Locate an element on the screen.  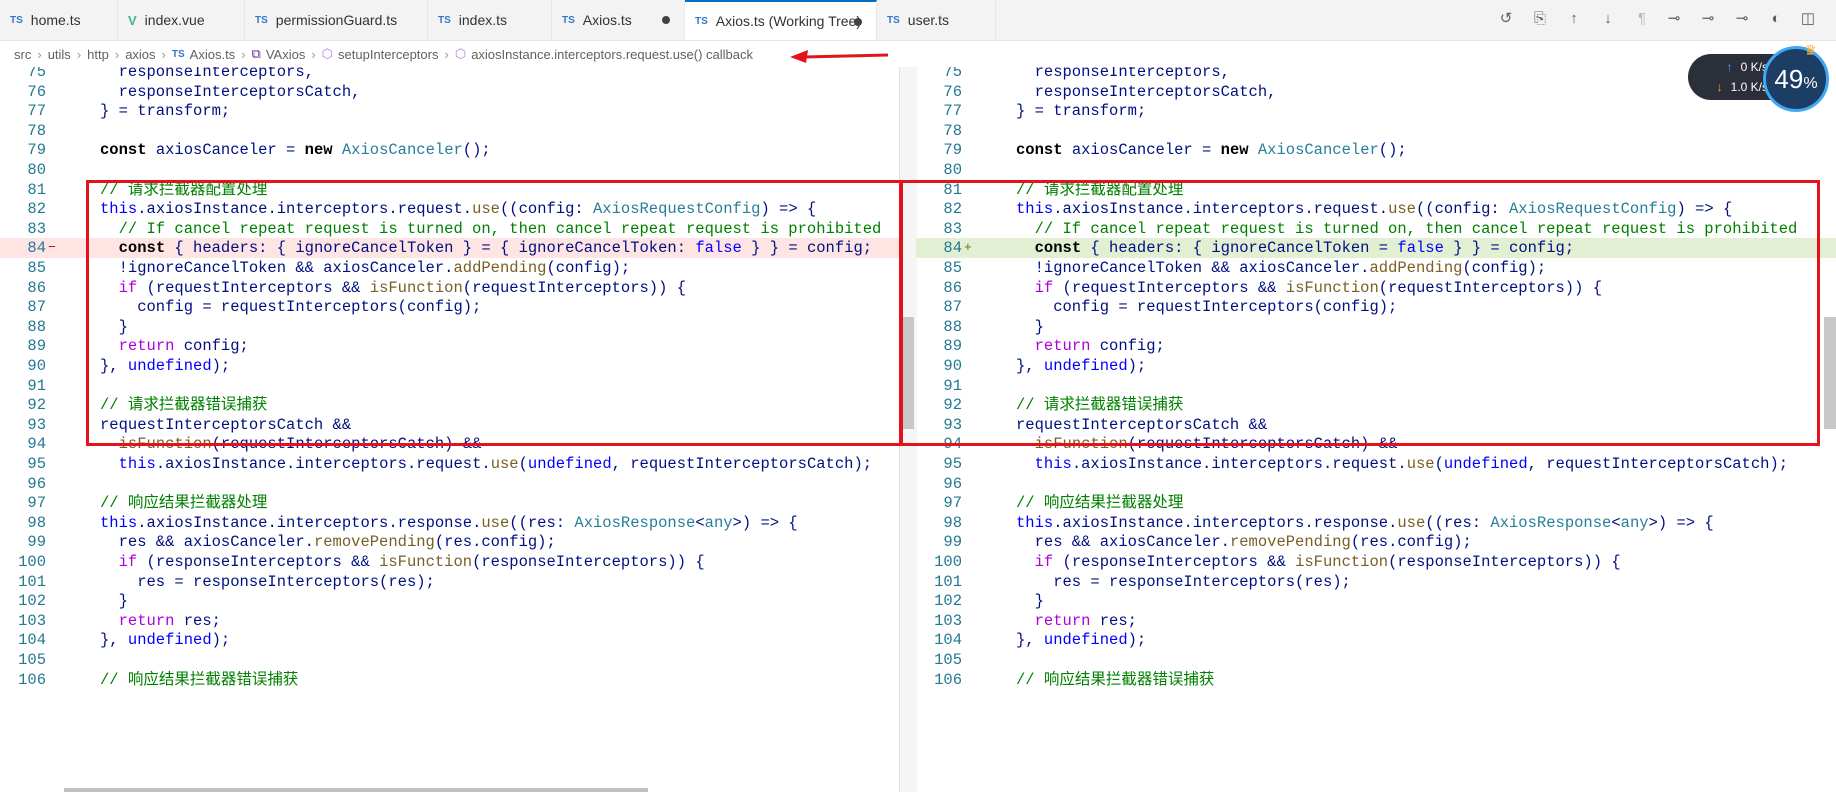
tab-index-ts: TS index.ts is located at coordinates (490, 20).